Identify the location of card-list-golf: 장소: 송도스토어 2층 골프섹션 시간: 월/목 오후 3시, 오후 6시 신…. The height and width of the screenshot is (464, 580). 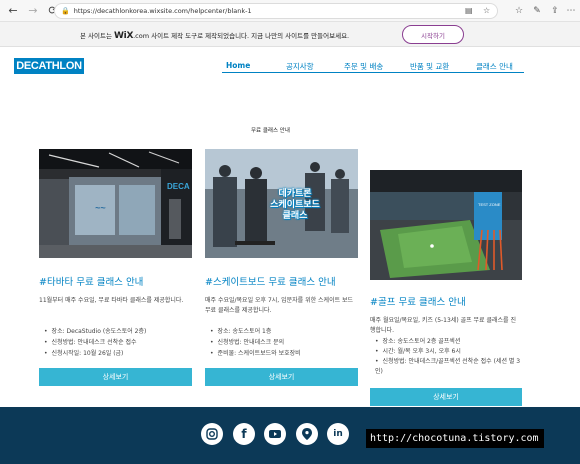
(449, 357).